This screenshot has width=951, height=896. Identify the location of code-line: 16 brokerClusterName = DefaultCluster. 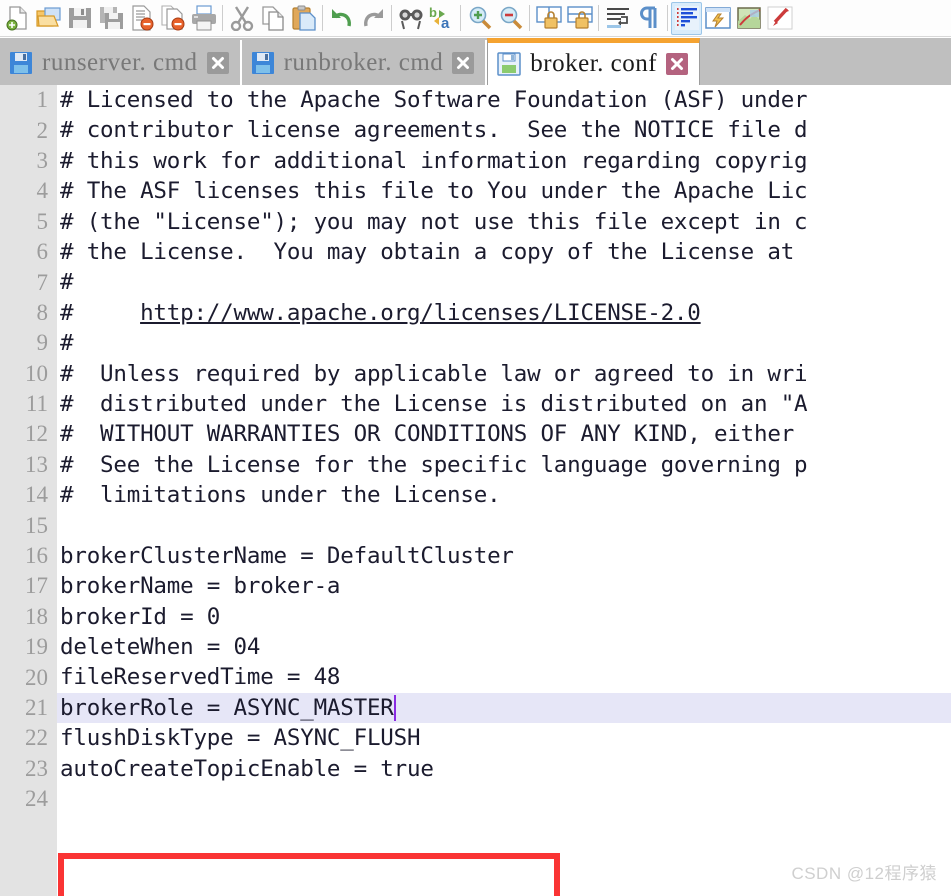
(475, 556).